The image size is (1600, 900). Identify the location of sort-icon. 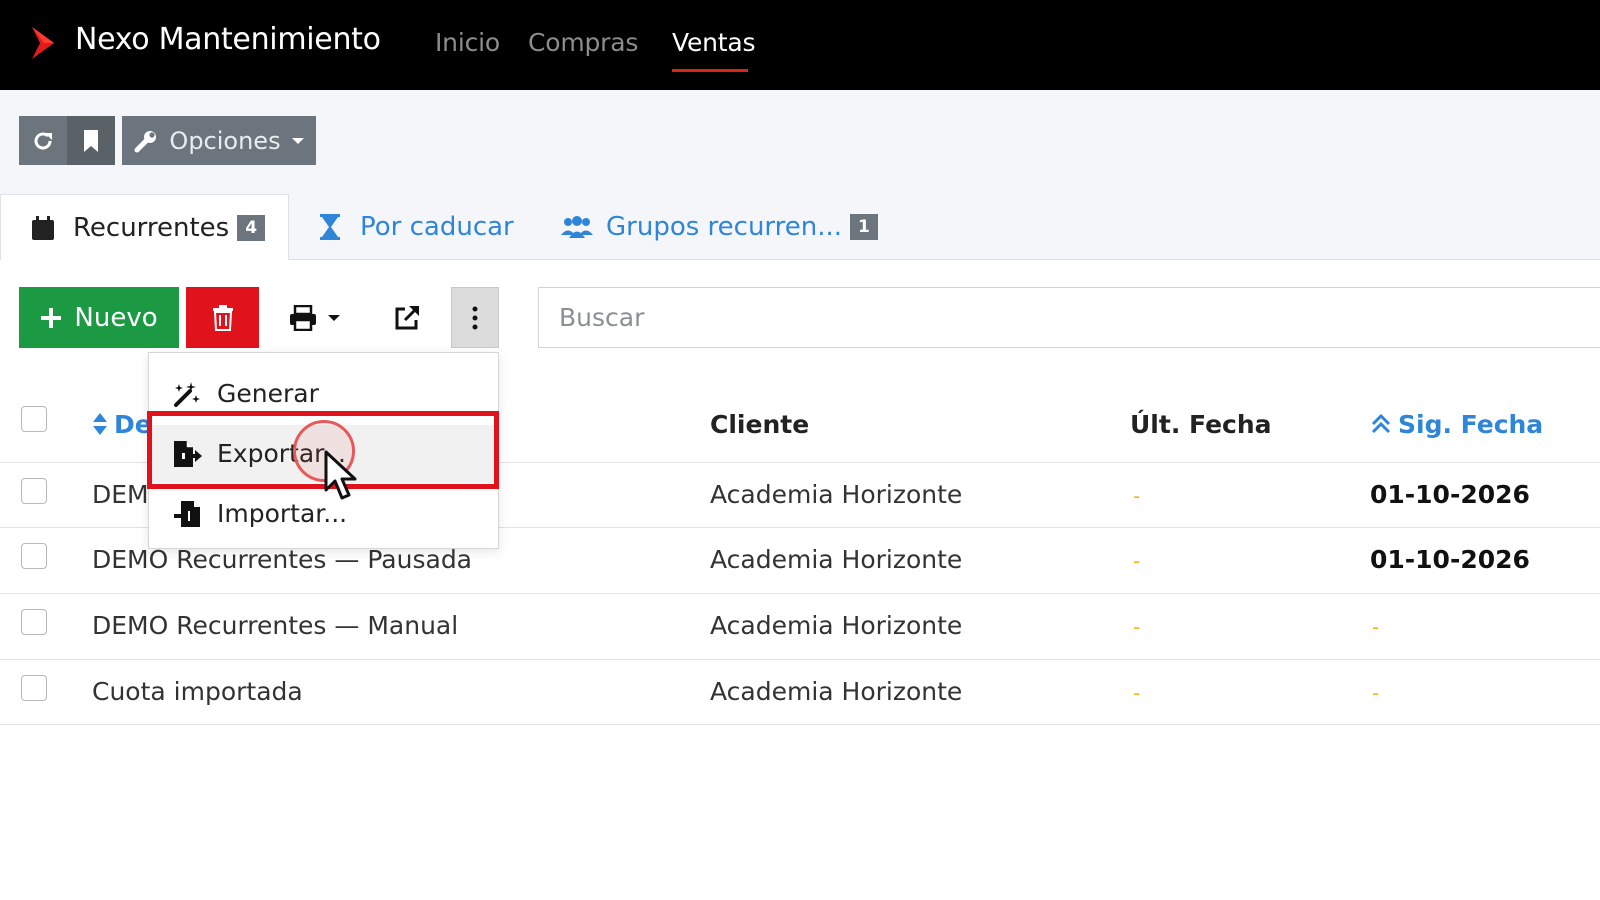
(100, 424).